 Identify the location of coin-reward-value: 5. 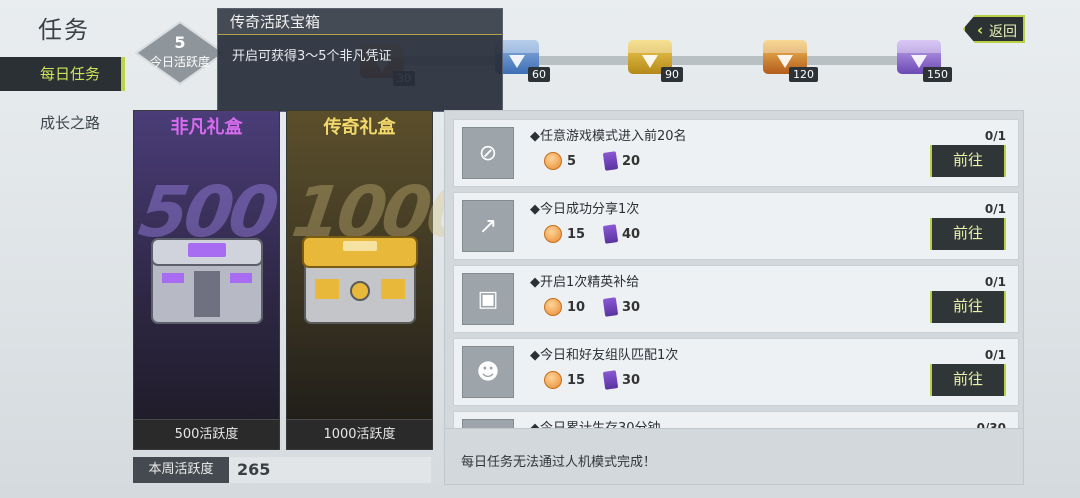
(572, 161).